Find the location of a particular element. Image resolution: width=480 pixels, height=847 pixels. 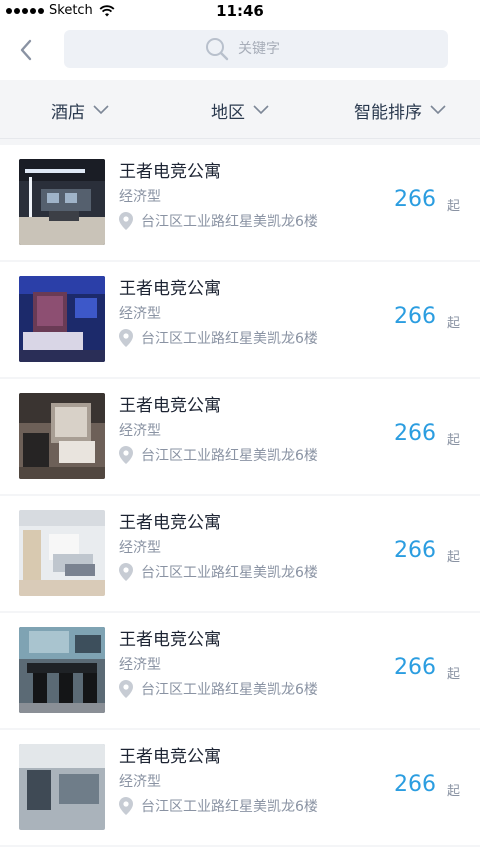

filter-label: 地区 is located at coordinates (228, 112).